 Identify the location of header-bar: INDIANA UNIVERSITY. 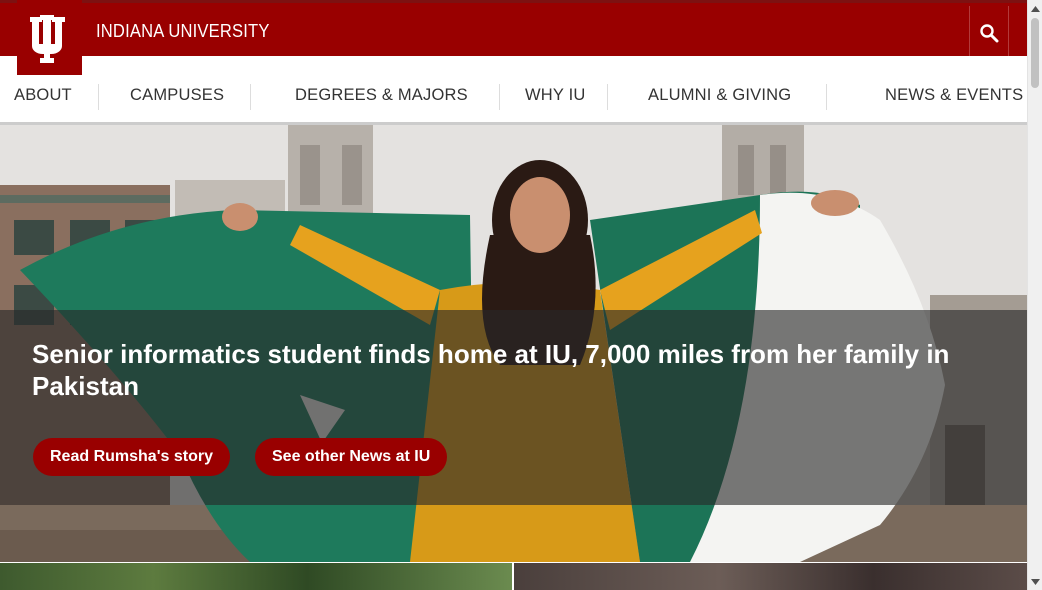
(513, 29).